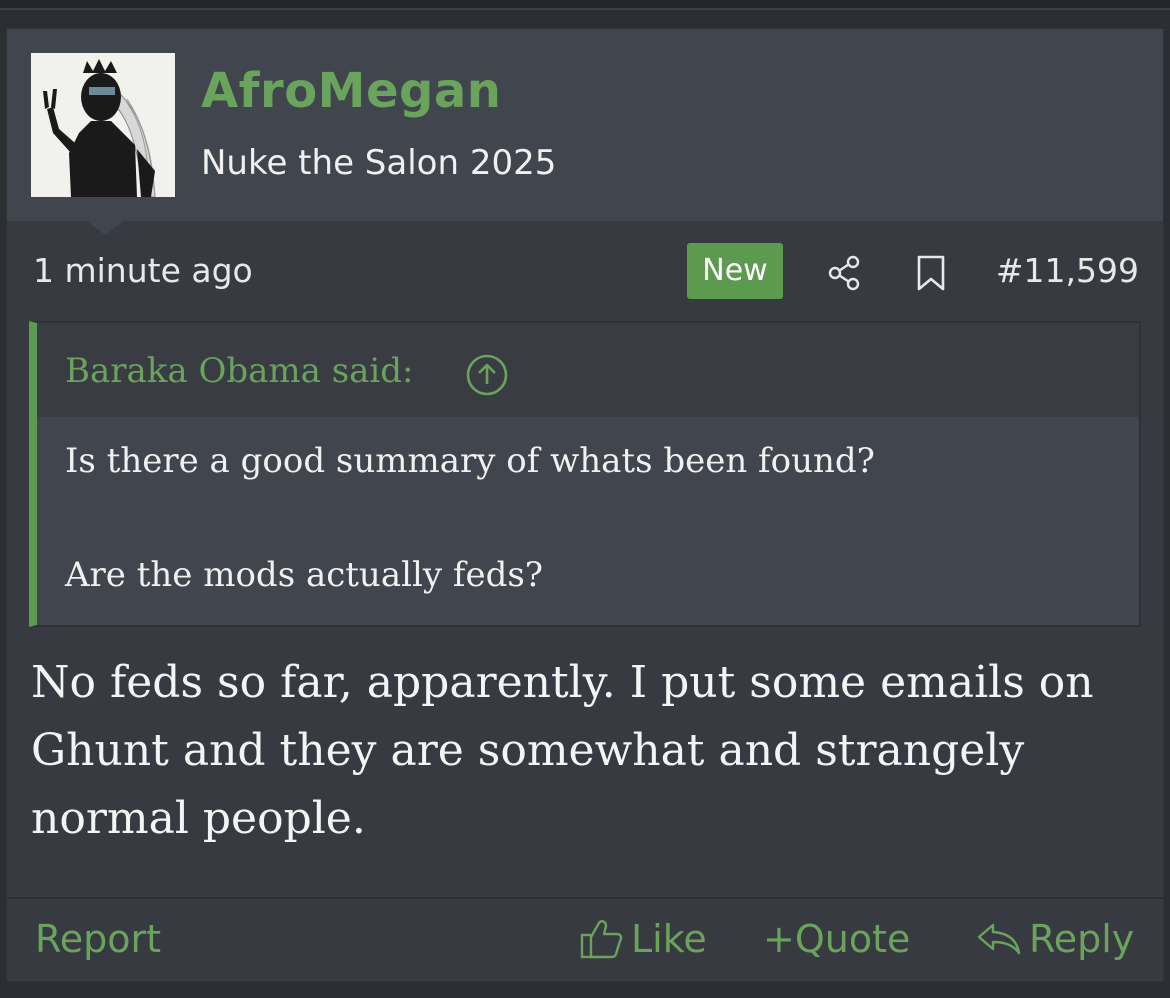  Describe the element at coordinates (588, 370) in the screenshot. I see `quote-header: Baraka Obama said:` at that location.